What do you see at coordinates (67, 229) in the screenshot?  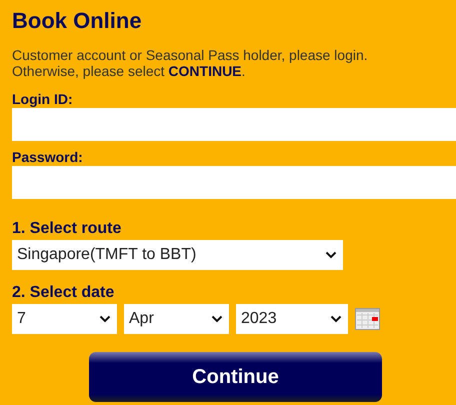 I see `section-label: 1. Select route` at bounding box center [67, 229].